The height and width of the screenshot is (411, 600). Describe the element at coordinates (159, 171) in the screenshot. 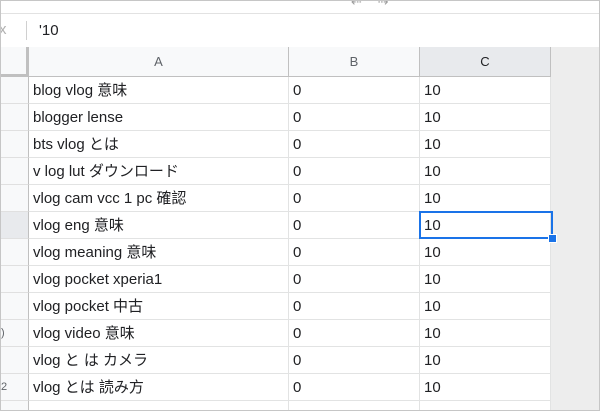

I see `cell-a: v log lut ダウンロード` at that location.